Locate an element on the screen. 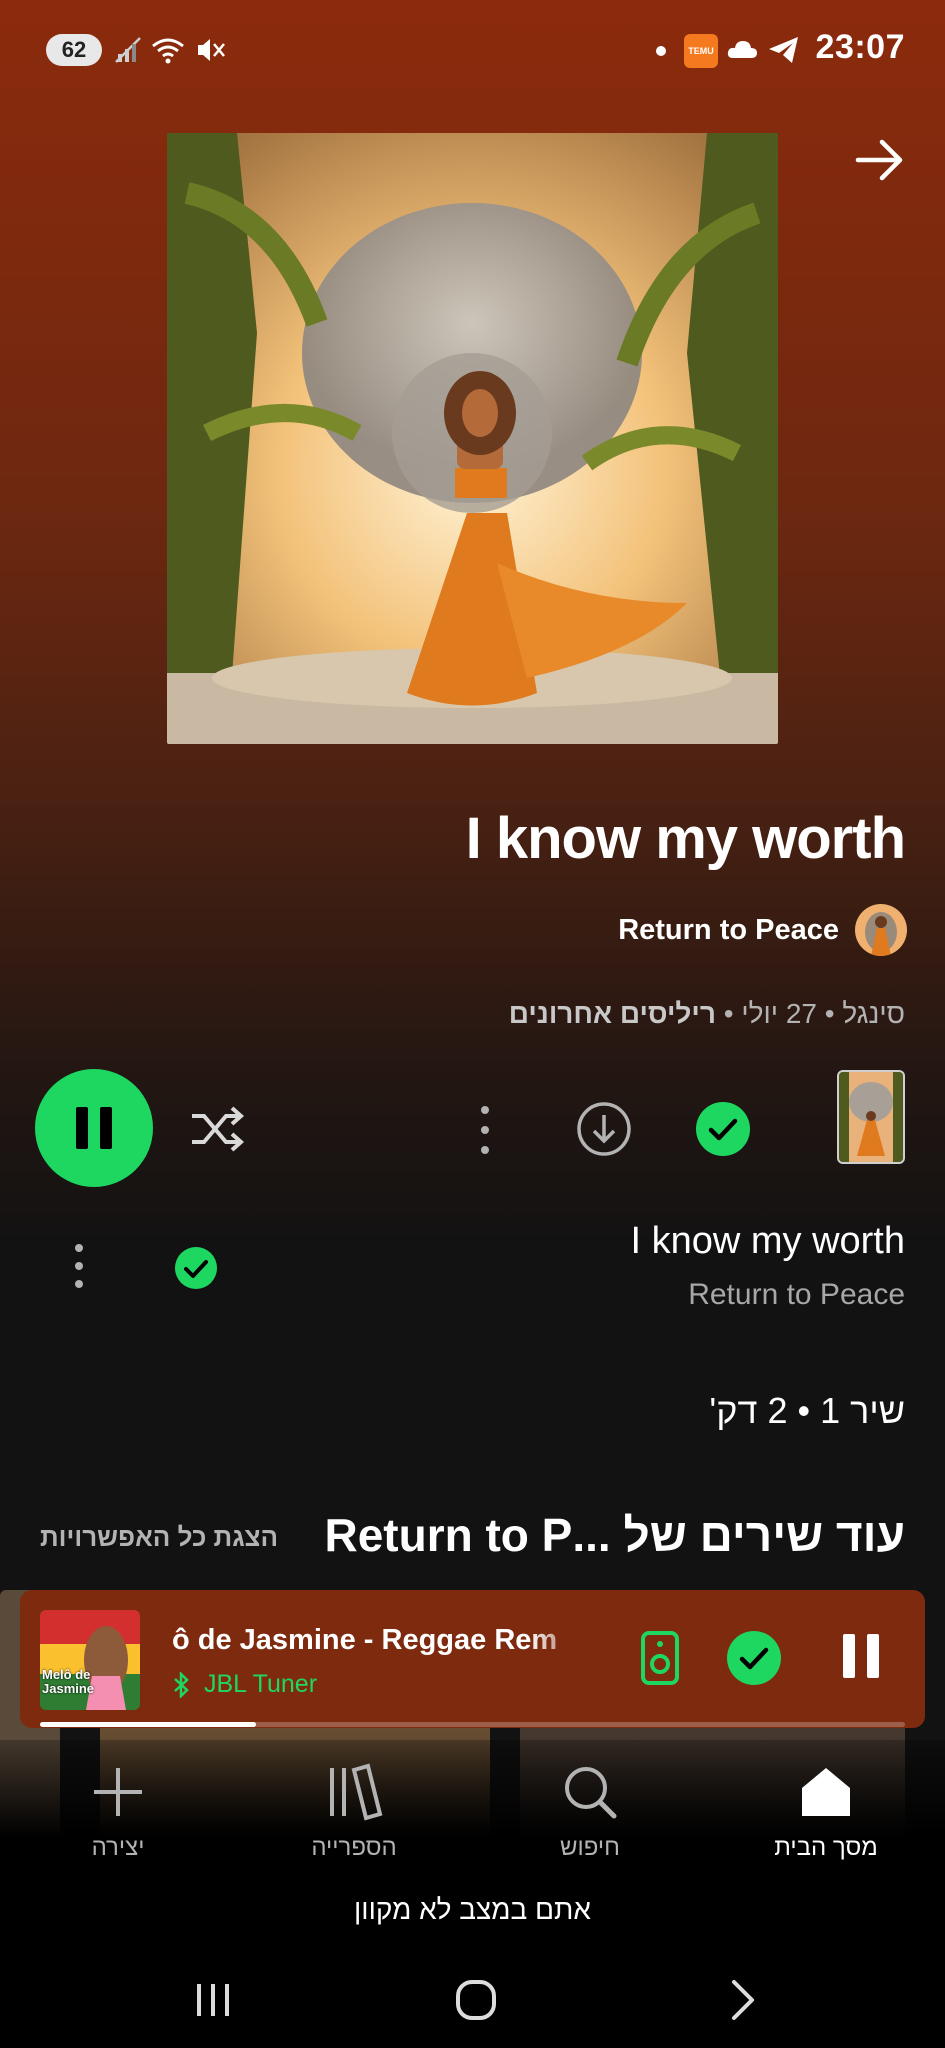  saved-check-icon is located at coordinates (723, 1129).